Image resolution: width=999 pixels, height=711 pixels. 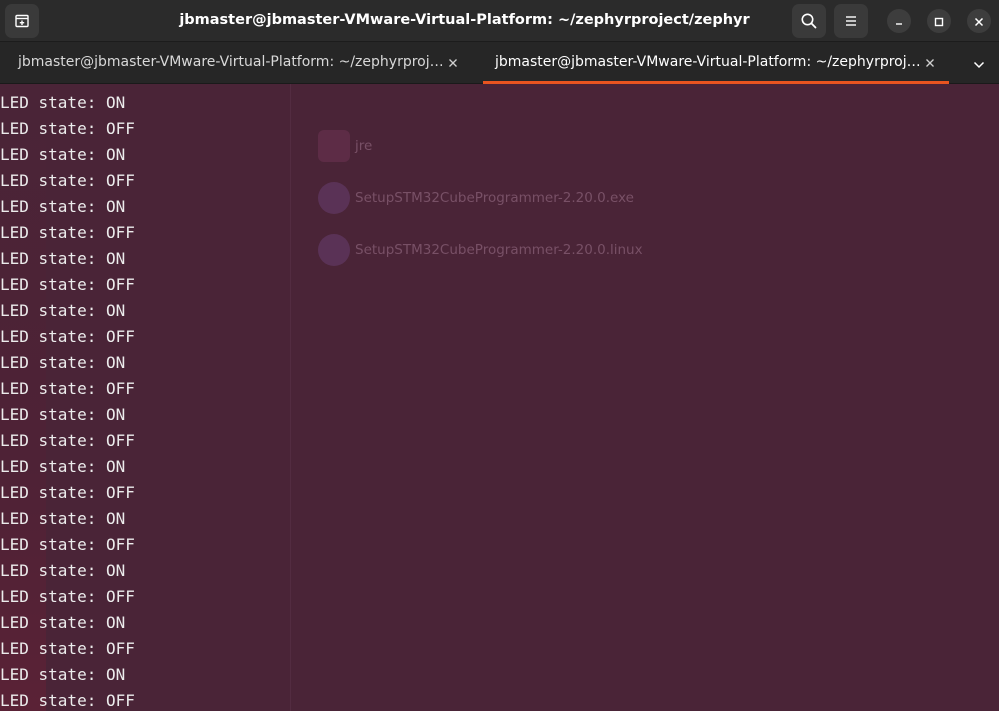 I want to click on background-file-item: SetupSTM32CubeProgrammer-2.20.0.linux, so click(x=480, y=250).